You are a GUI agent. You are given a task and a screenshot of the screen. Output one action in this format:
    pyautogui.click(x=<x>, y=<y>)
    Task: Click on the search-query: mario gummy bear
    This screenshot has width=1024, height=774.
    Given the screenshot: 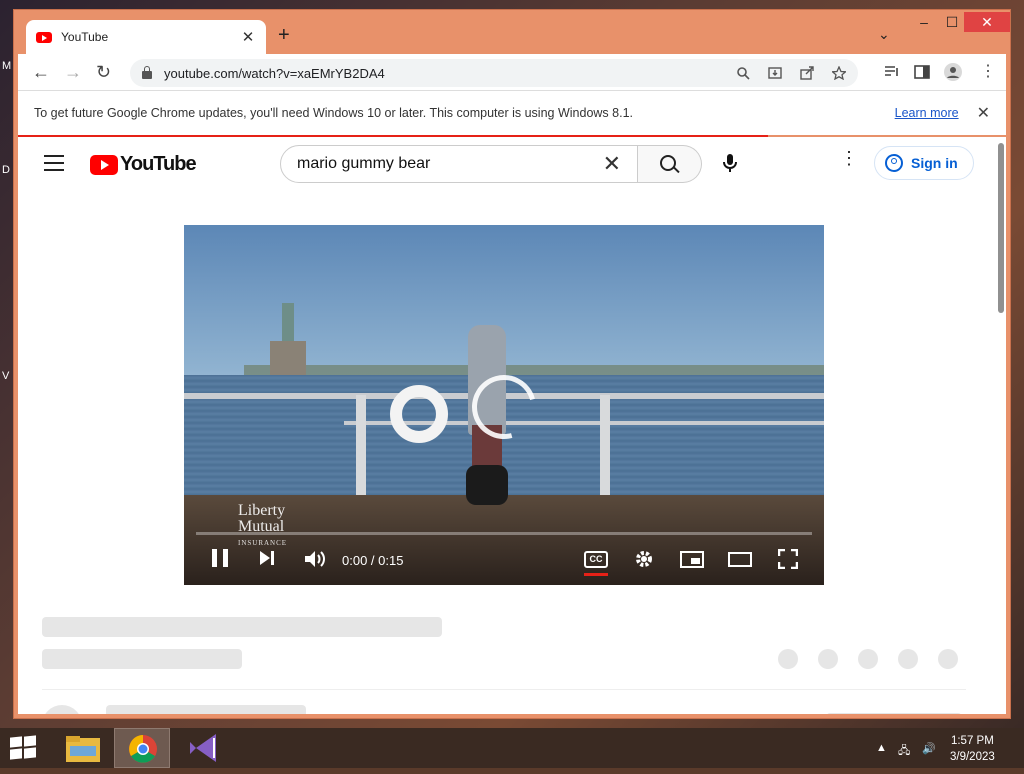 What is the action you would take?
    pyautogui.click(x=450, y=164)
    